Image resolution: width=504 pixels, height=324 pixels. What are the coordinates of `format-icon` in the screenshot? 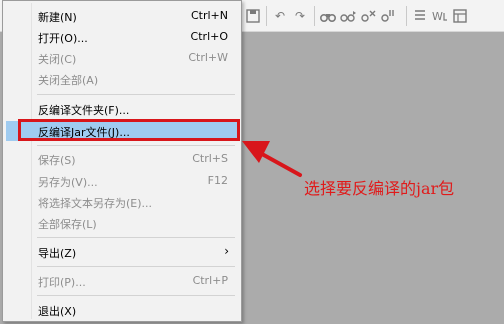 It's located at (420, 16).